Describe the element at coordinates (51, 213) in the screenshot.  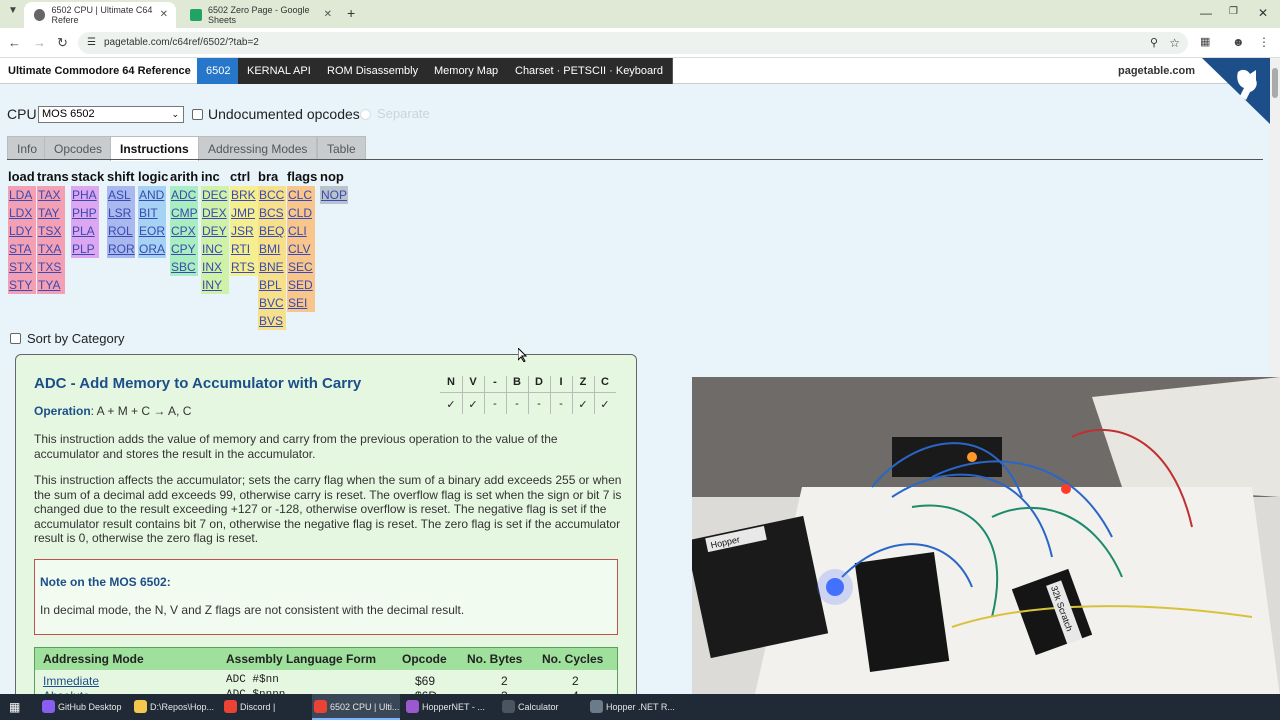
I see `opcode-link-tay: TAY` at that location.